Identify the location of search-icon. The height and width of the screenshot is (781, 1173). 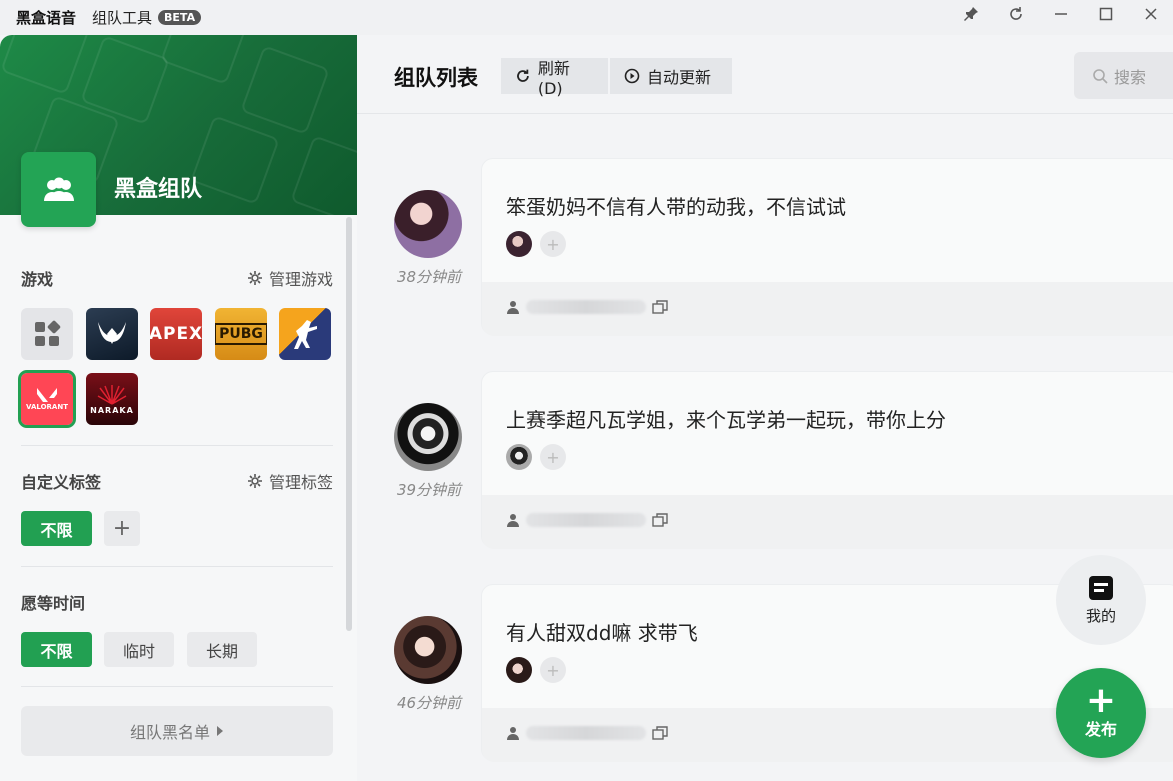
(1100, 76).